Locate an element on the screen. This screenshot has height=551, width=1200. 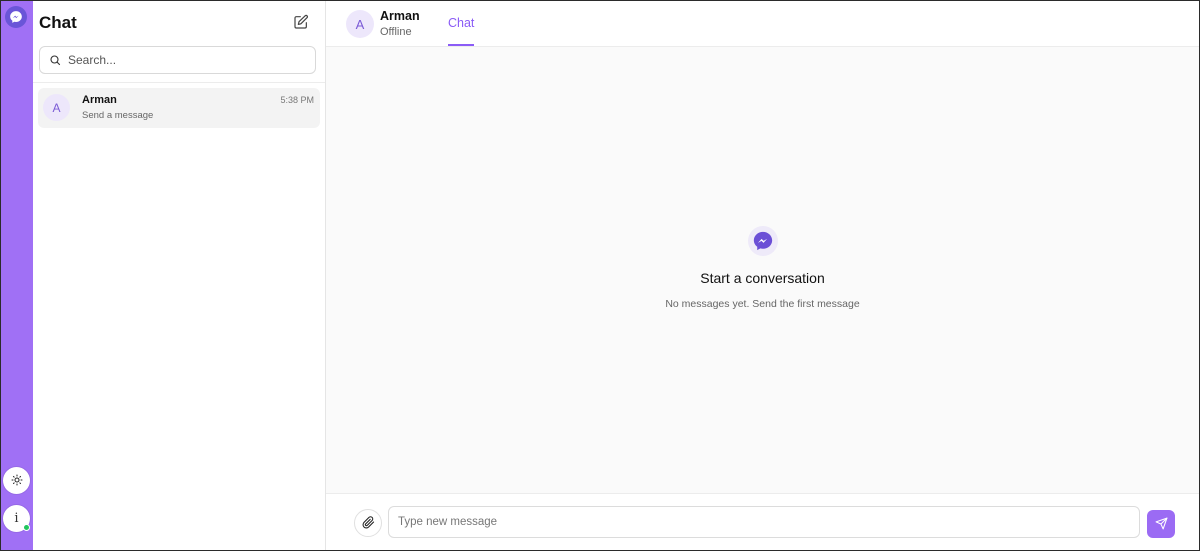
sidebar-title: Chat is located at coordinates (58, 22).